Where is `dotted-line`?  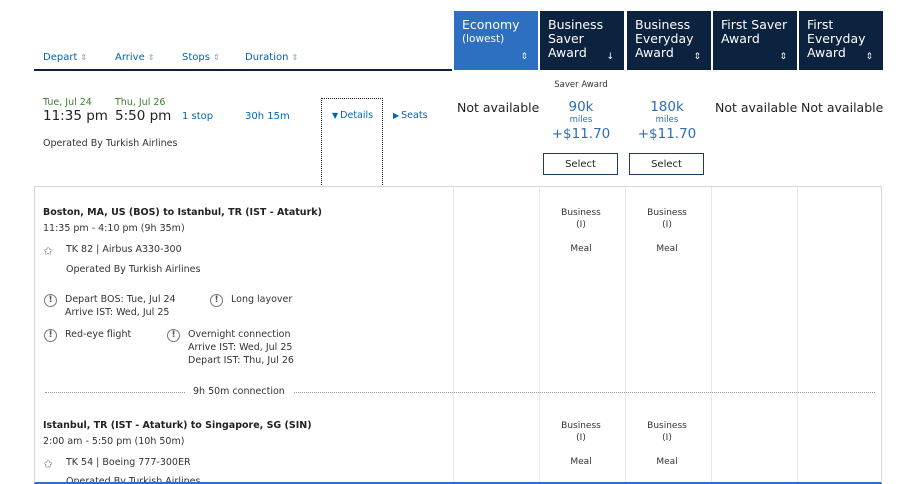
dotted-line is located at coordinates (460, 392).